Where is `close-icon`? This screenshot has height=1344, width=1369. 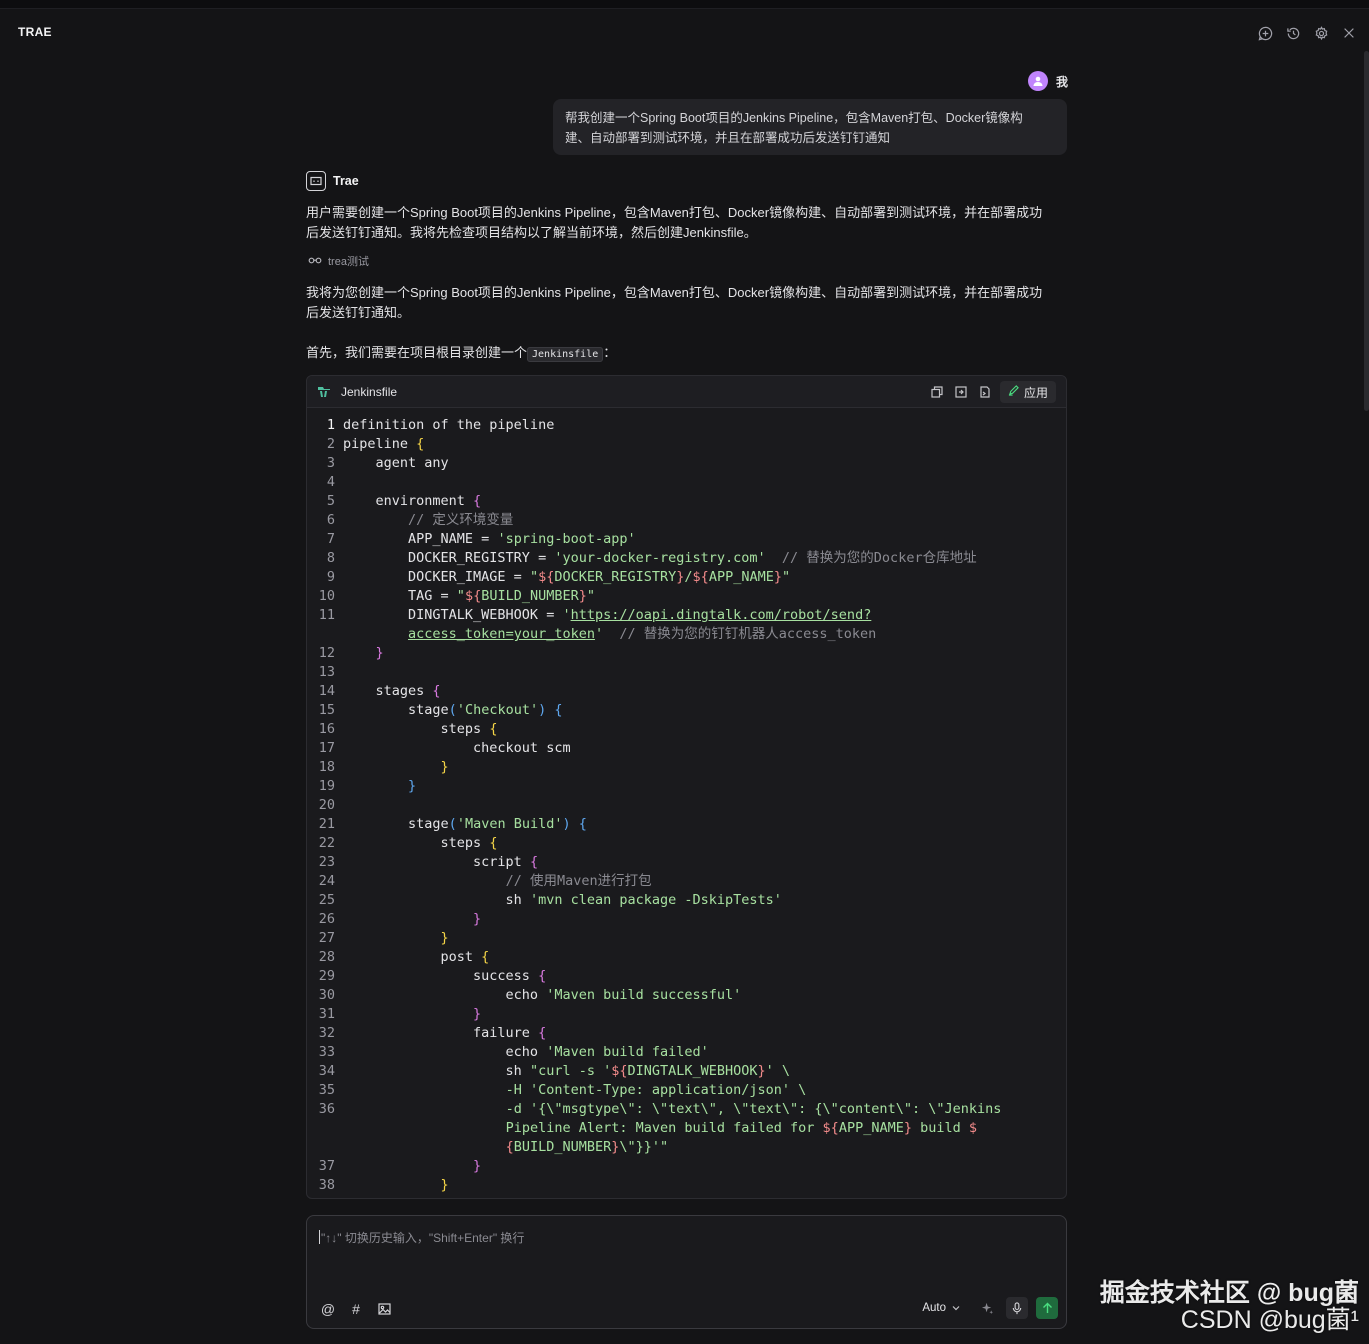 close-icon is located at coordinates (1349, 33).